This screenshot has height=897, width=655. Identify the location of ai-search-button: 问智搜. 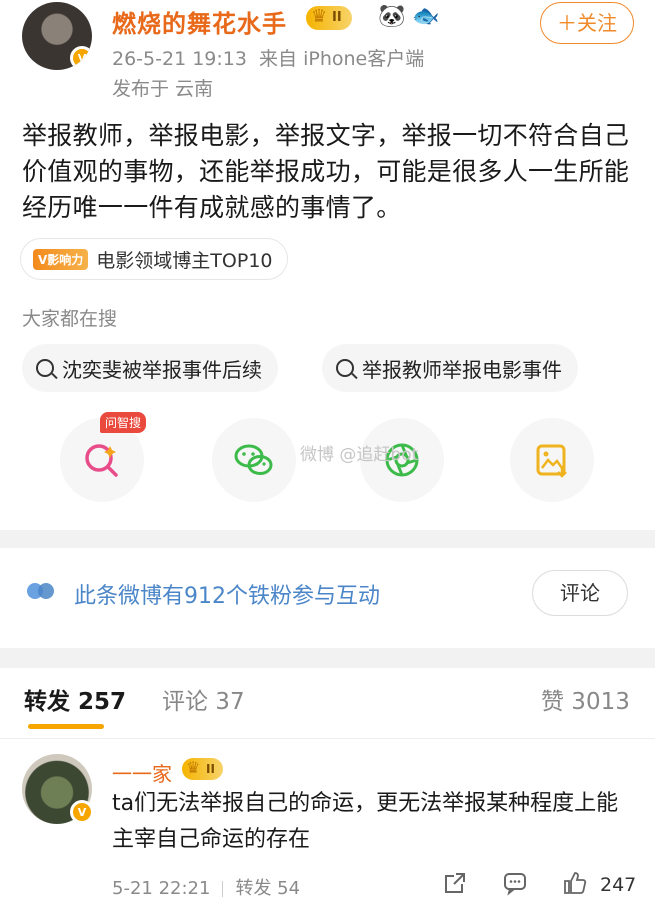
(103, 457).